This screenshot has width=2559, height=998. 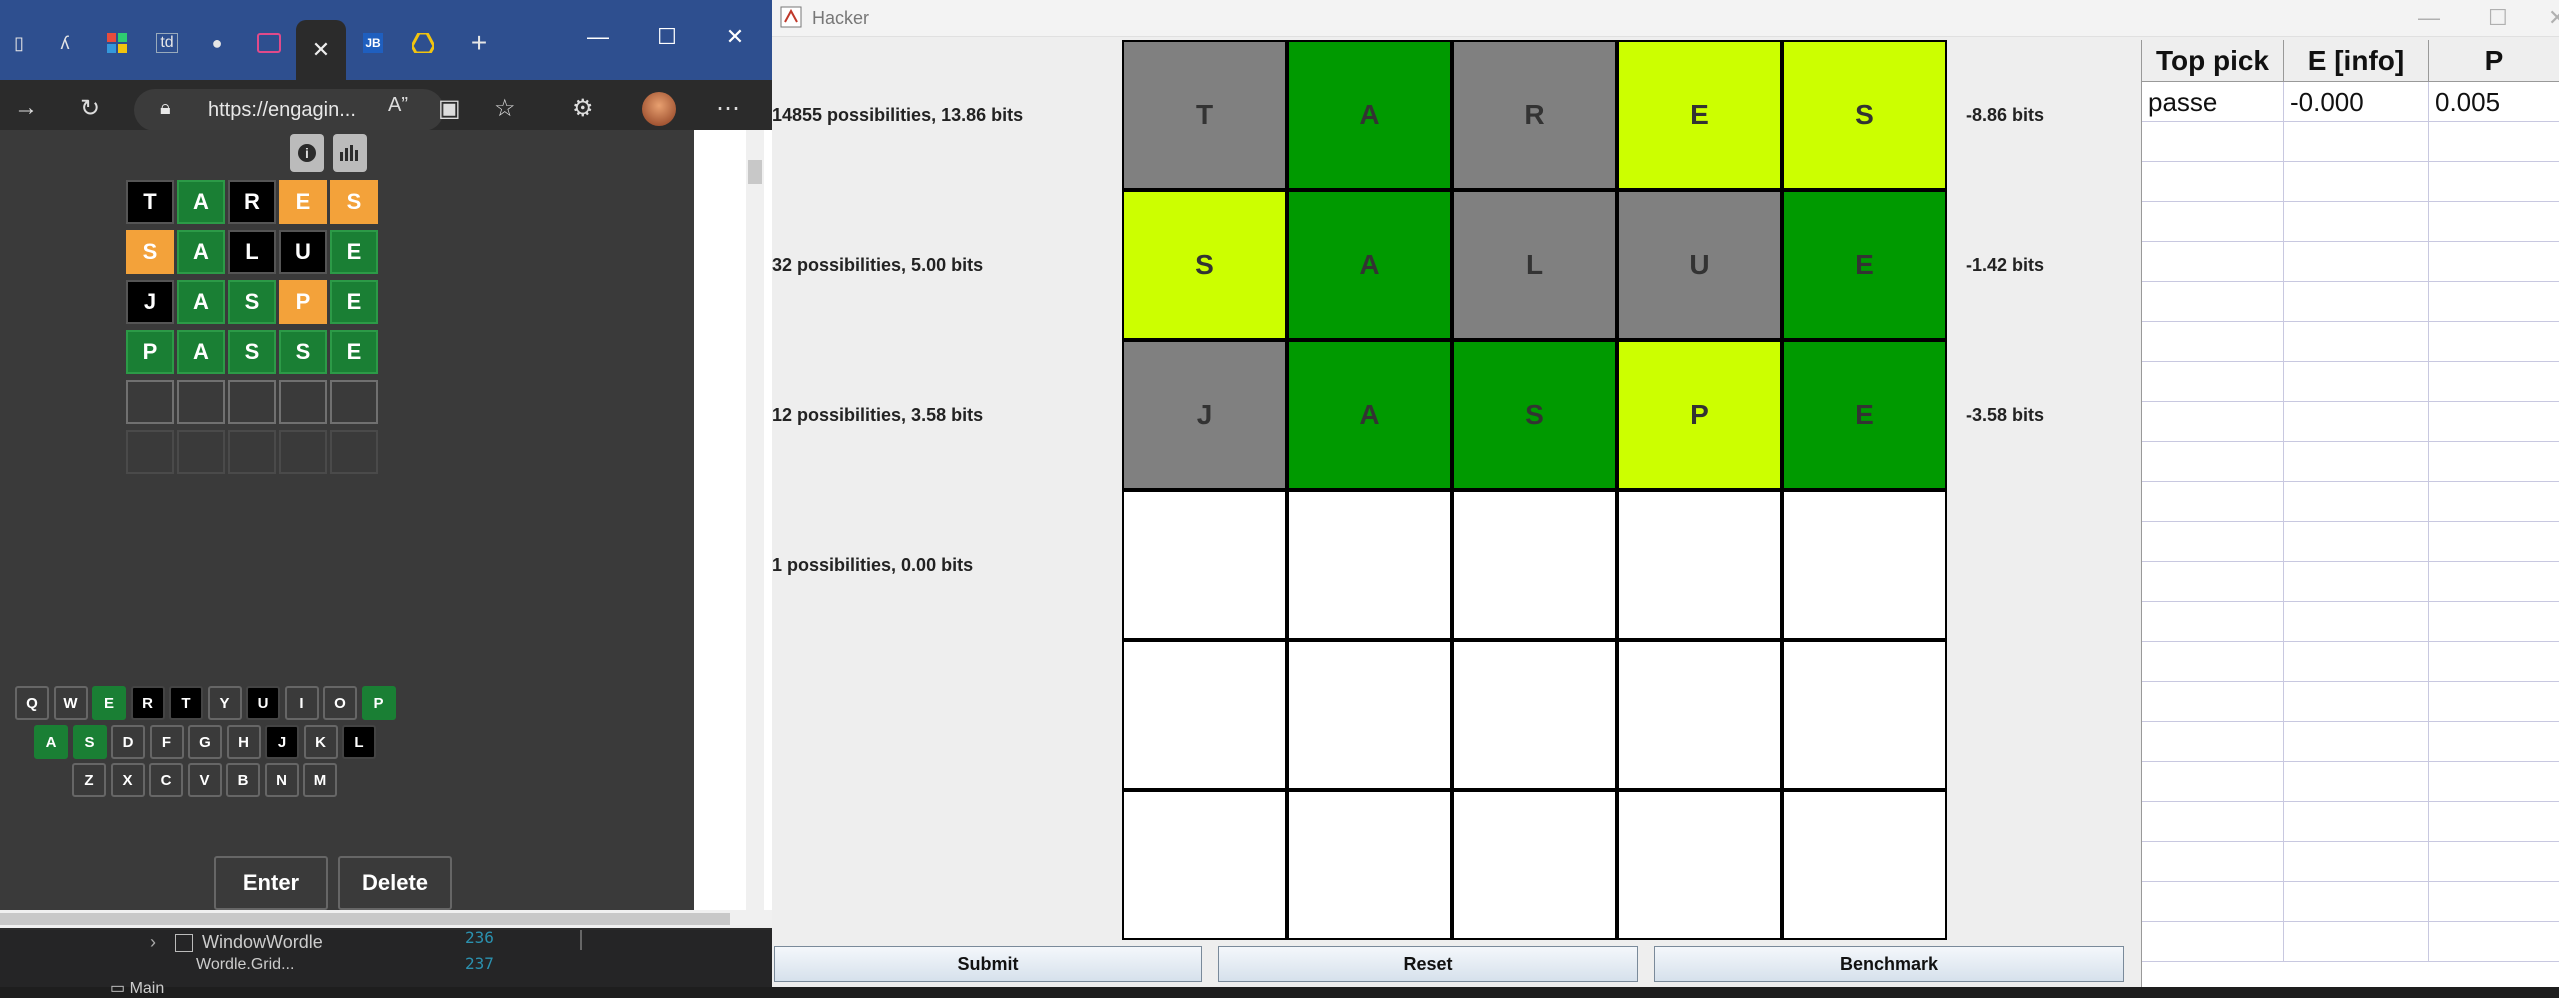 I want to click on github-icon: ●, so click(x=217, y=43).